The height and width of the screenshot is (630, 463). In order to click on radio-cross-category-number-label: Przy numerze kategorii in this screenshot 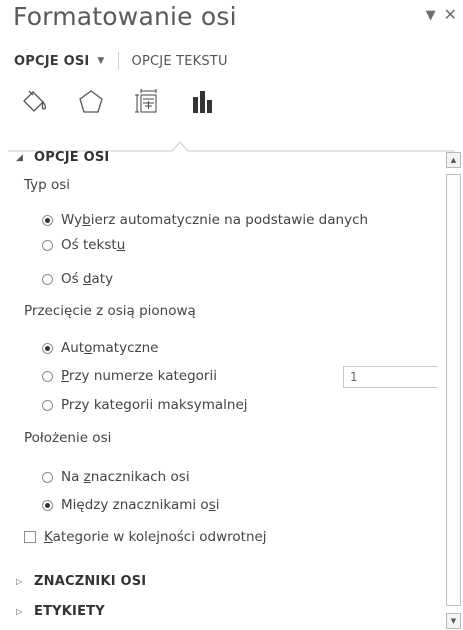, I will do `click(139, 376)`.